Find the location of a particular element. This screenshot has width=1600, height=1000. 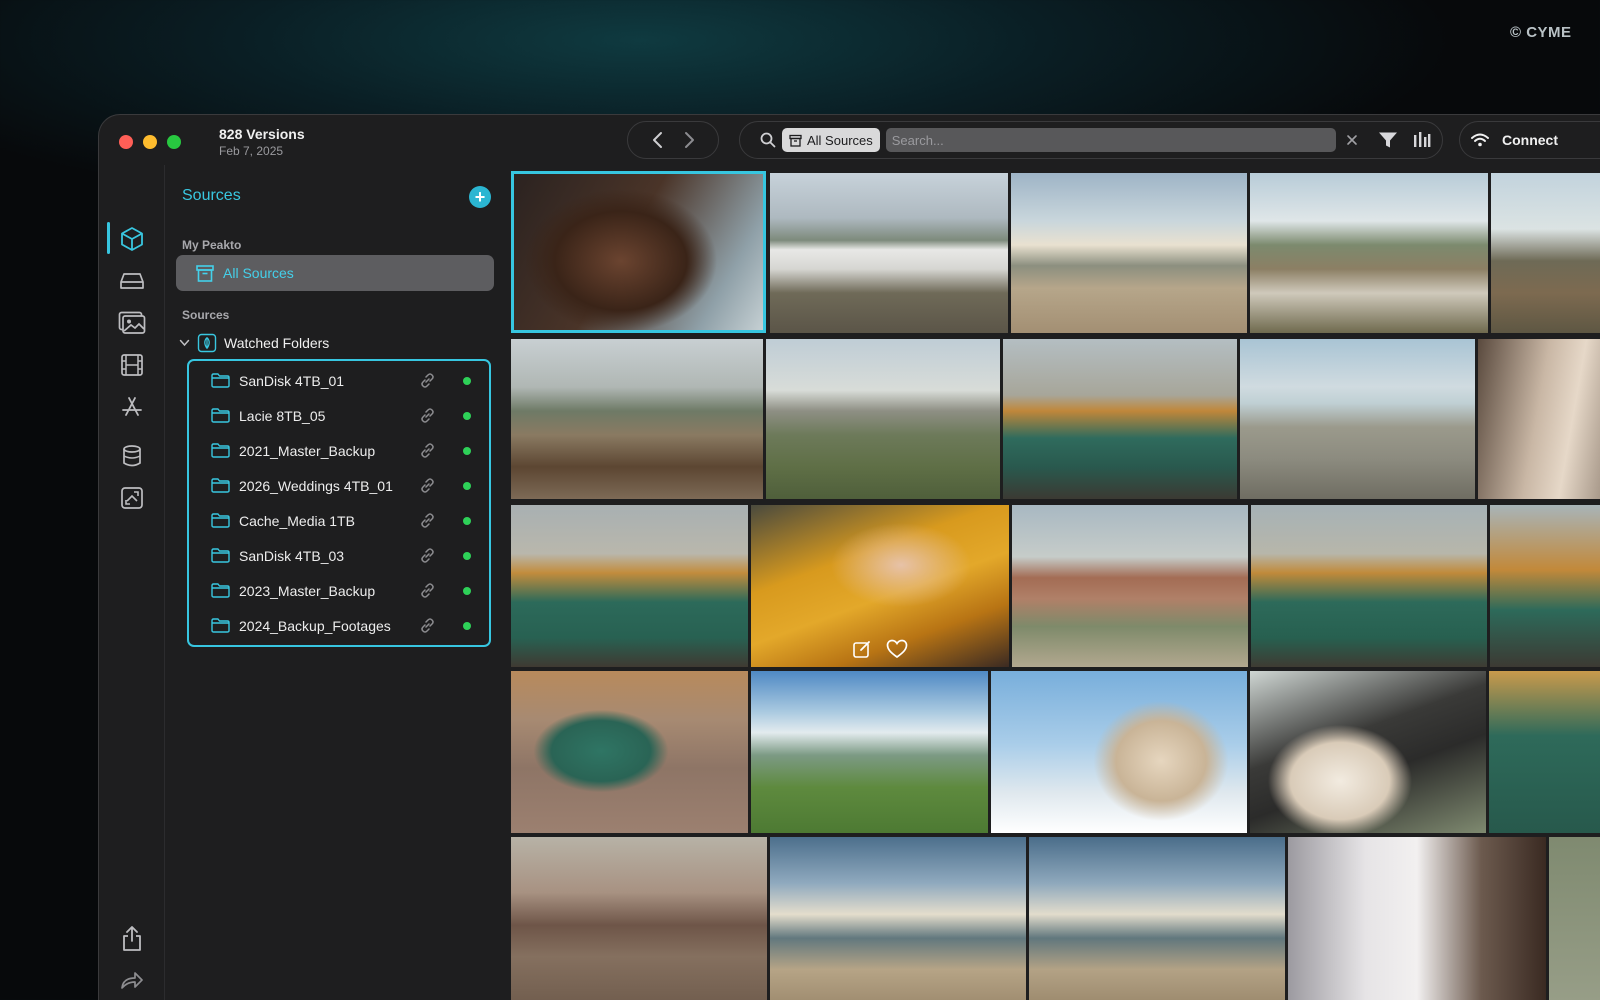

folder-item: 2026_Weddings 4TB_01 is located at coordinates (339, 485).